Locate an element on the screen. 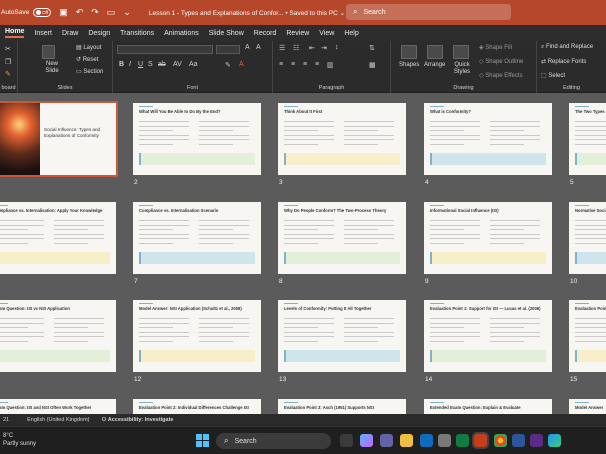 The image size is (606, 454). tab-transitions: Transitions is located at coordinates (137, 33).